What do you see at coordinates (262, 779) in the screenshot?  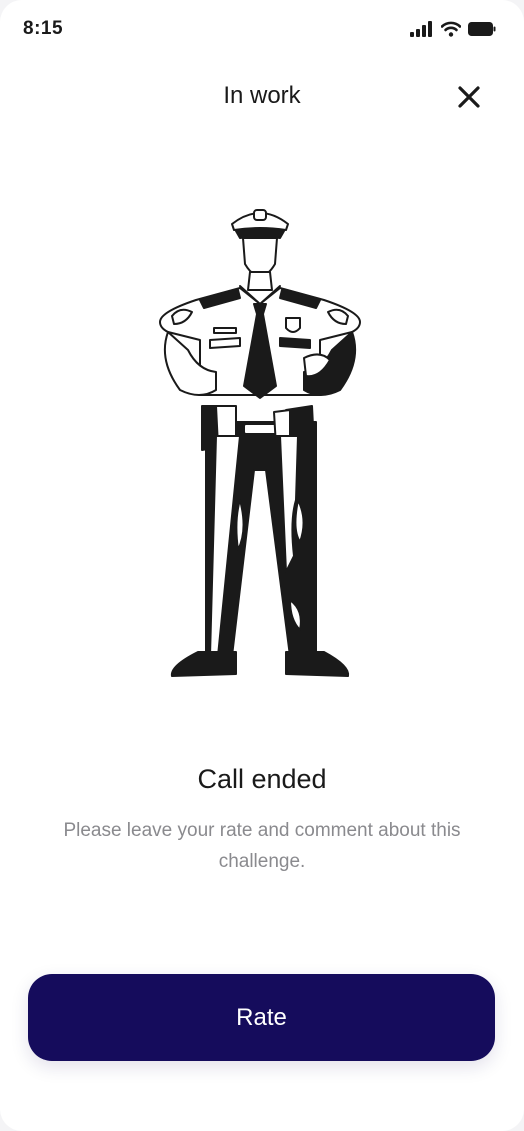 I see `call-ended-heading: Call ended` at bounding box center [262, 779].